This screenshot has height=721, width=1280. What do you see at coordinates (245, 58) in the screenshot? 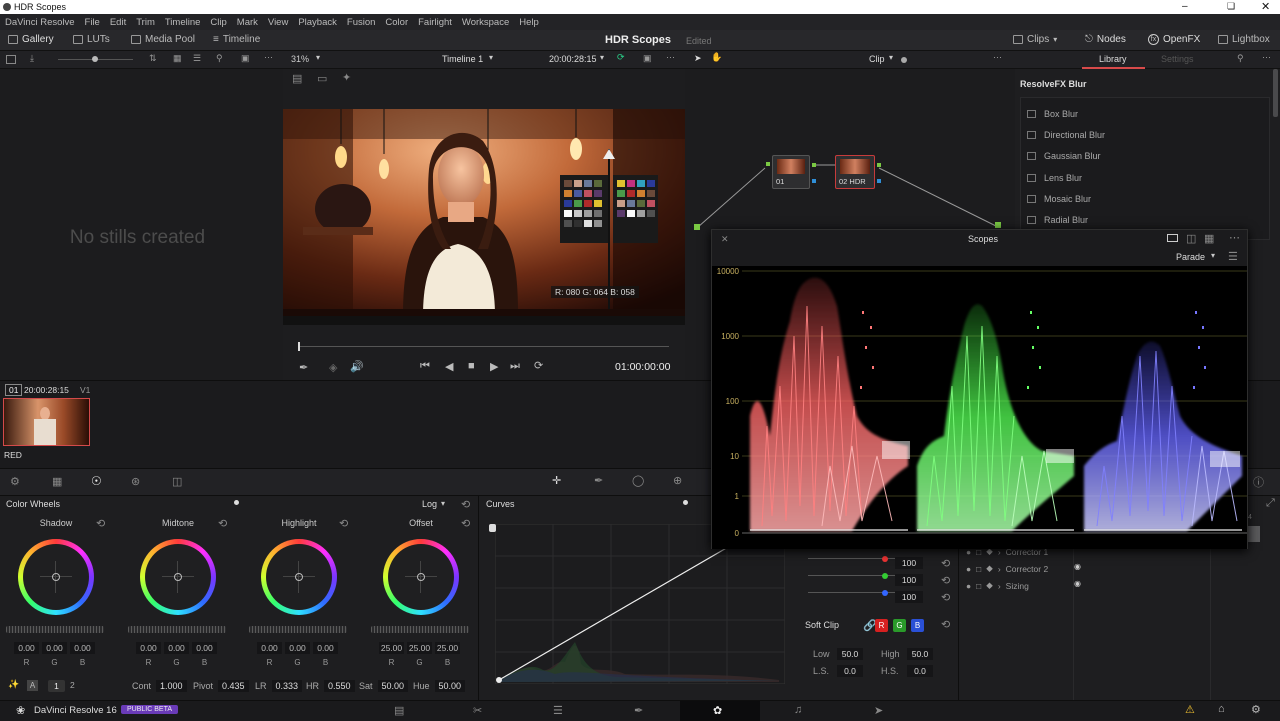
I see `fit-icon: ▣` at bounding box center [245, 58].